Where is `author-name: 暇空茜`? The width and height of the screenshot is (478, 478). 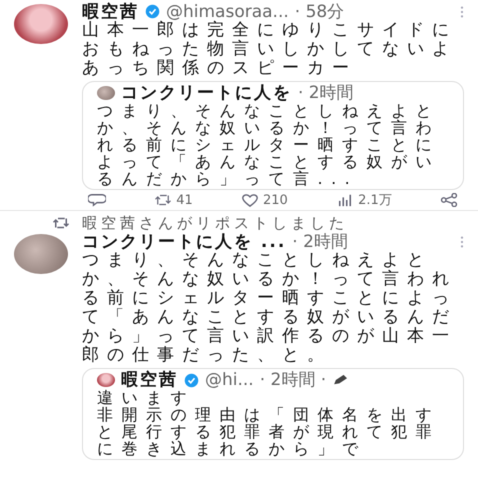 author-name: 暇空茜 is located at coordinates (110, 11).